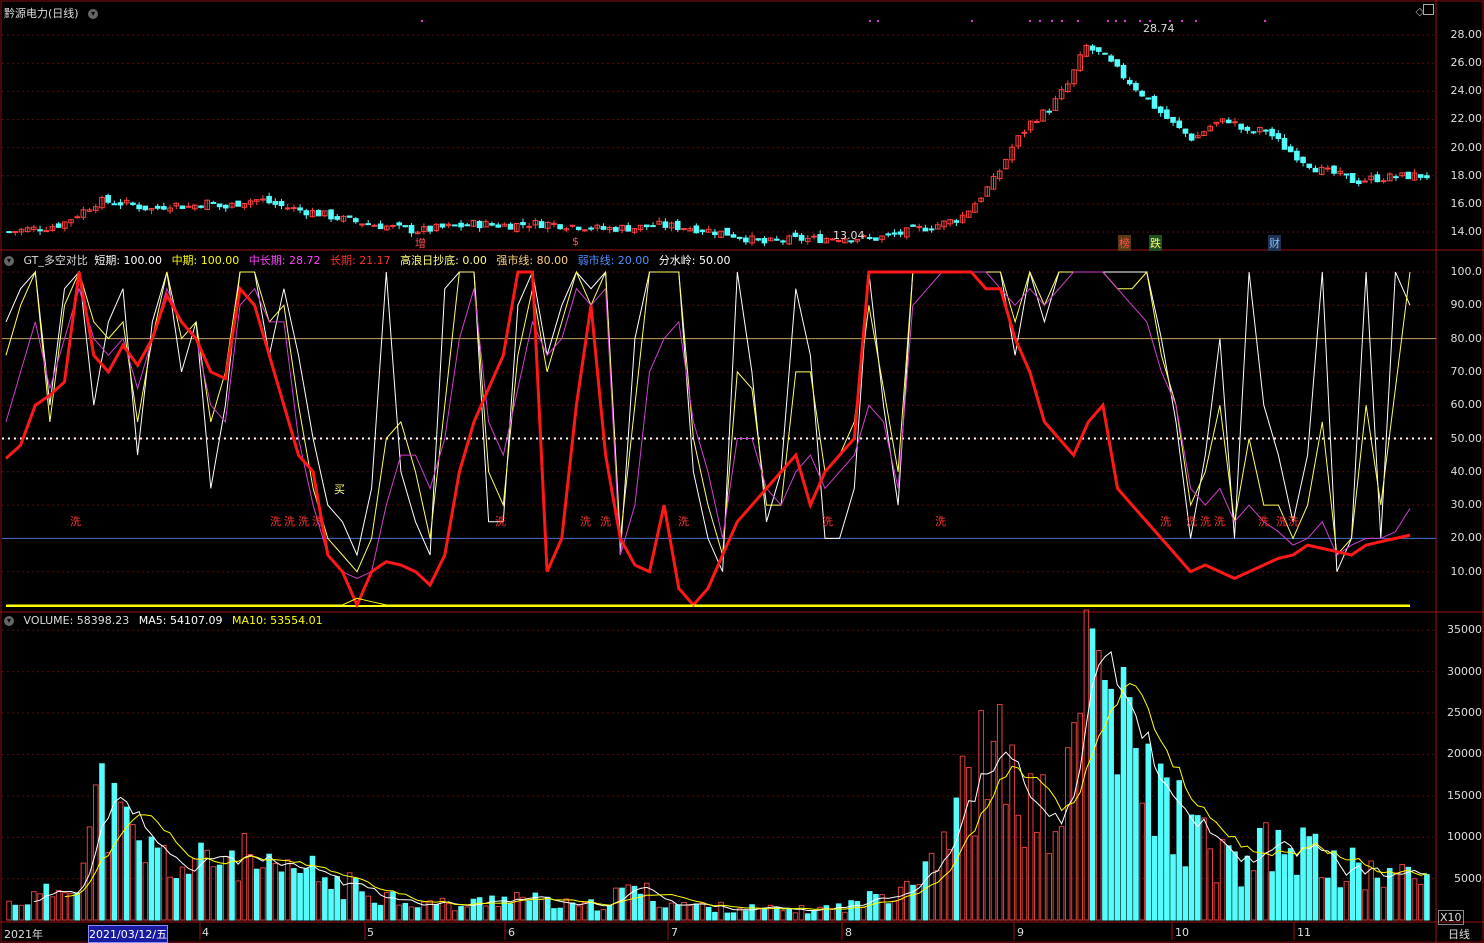  I want to click on price-panel-header: 黔源电力(日线) ▾, so click(54, 13).